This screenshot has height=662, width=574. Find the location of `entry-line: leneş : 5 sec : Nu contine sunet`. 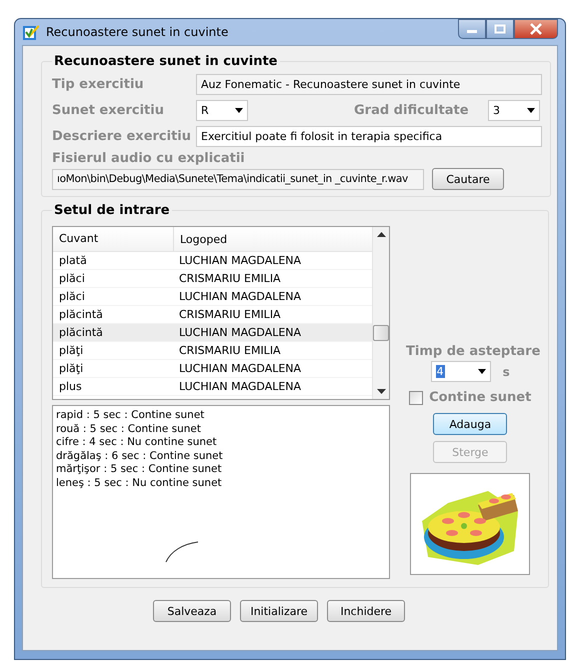

entry-line: leneş : 5 sec : Nu contine sunet is located at coordinates (139, 483).